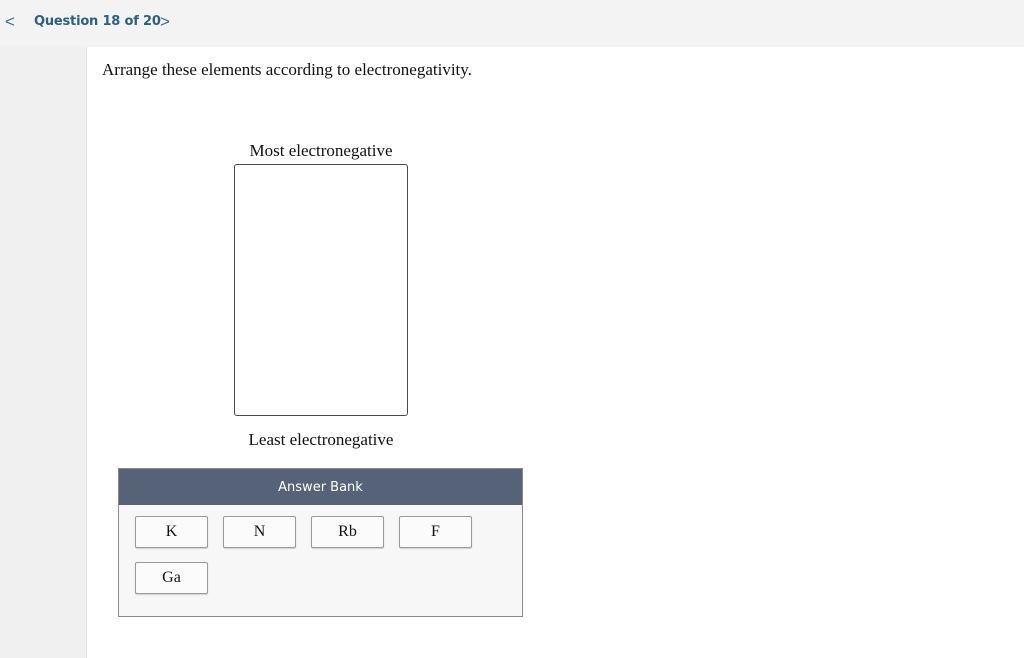  Describe the element at coordinates (259, 532) in the screenshot. I see `answer-tile-n: N` at that location.